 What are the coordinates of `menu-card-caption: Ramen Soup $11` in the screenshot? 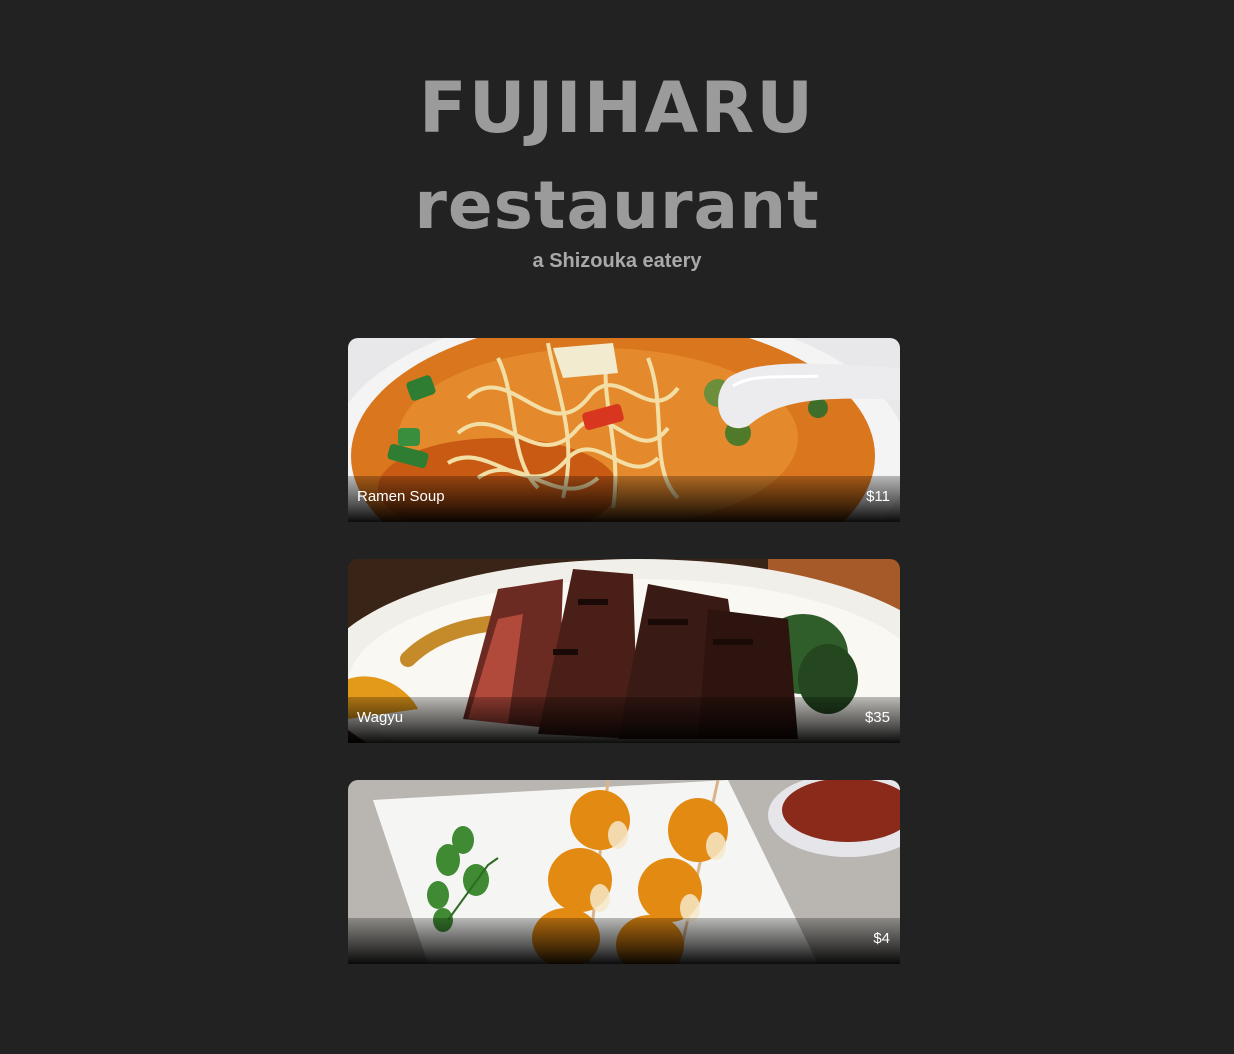 It's located at (624, 499).